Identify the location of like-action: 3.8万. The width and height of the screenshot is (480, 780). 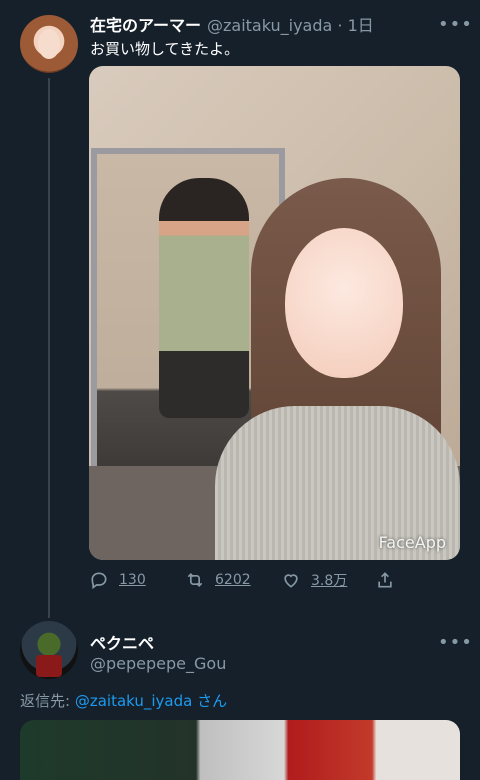
(314, 580).